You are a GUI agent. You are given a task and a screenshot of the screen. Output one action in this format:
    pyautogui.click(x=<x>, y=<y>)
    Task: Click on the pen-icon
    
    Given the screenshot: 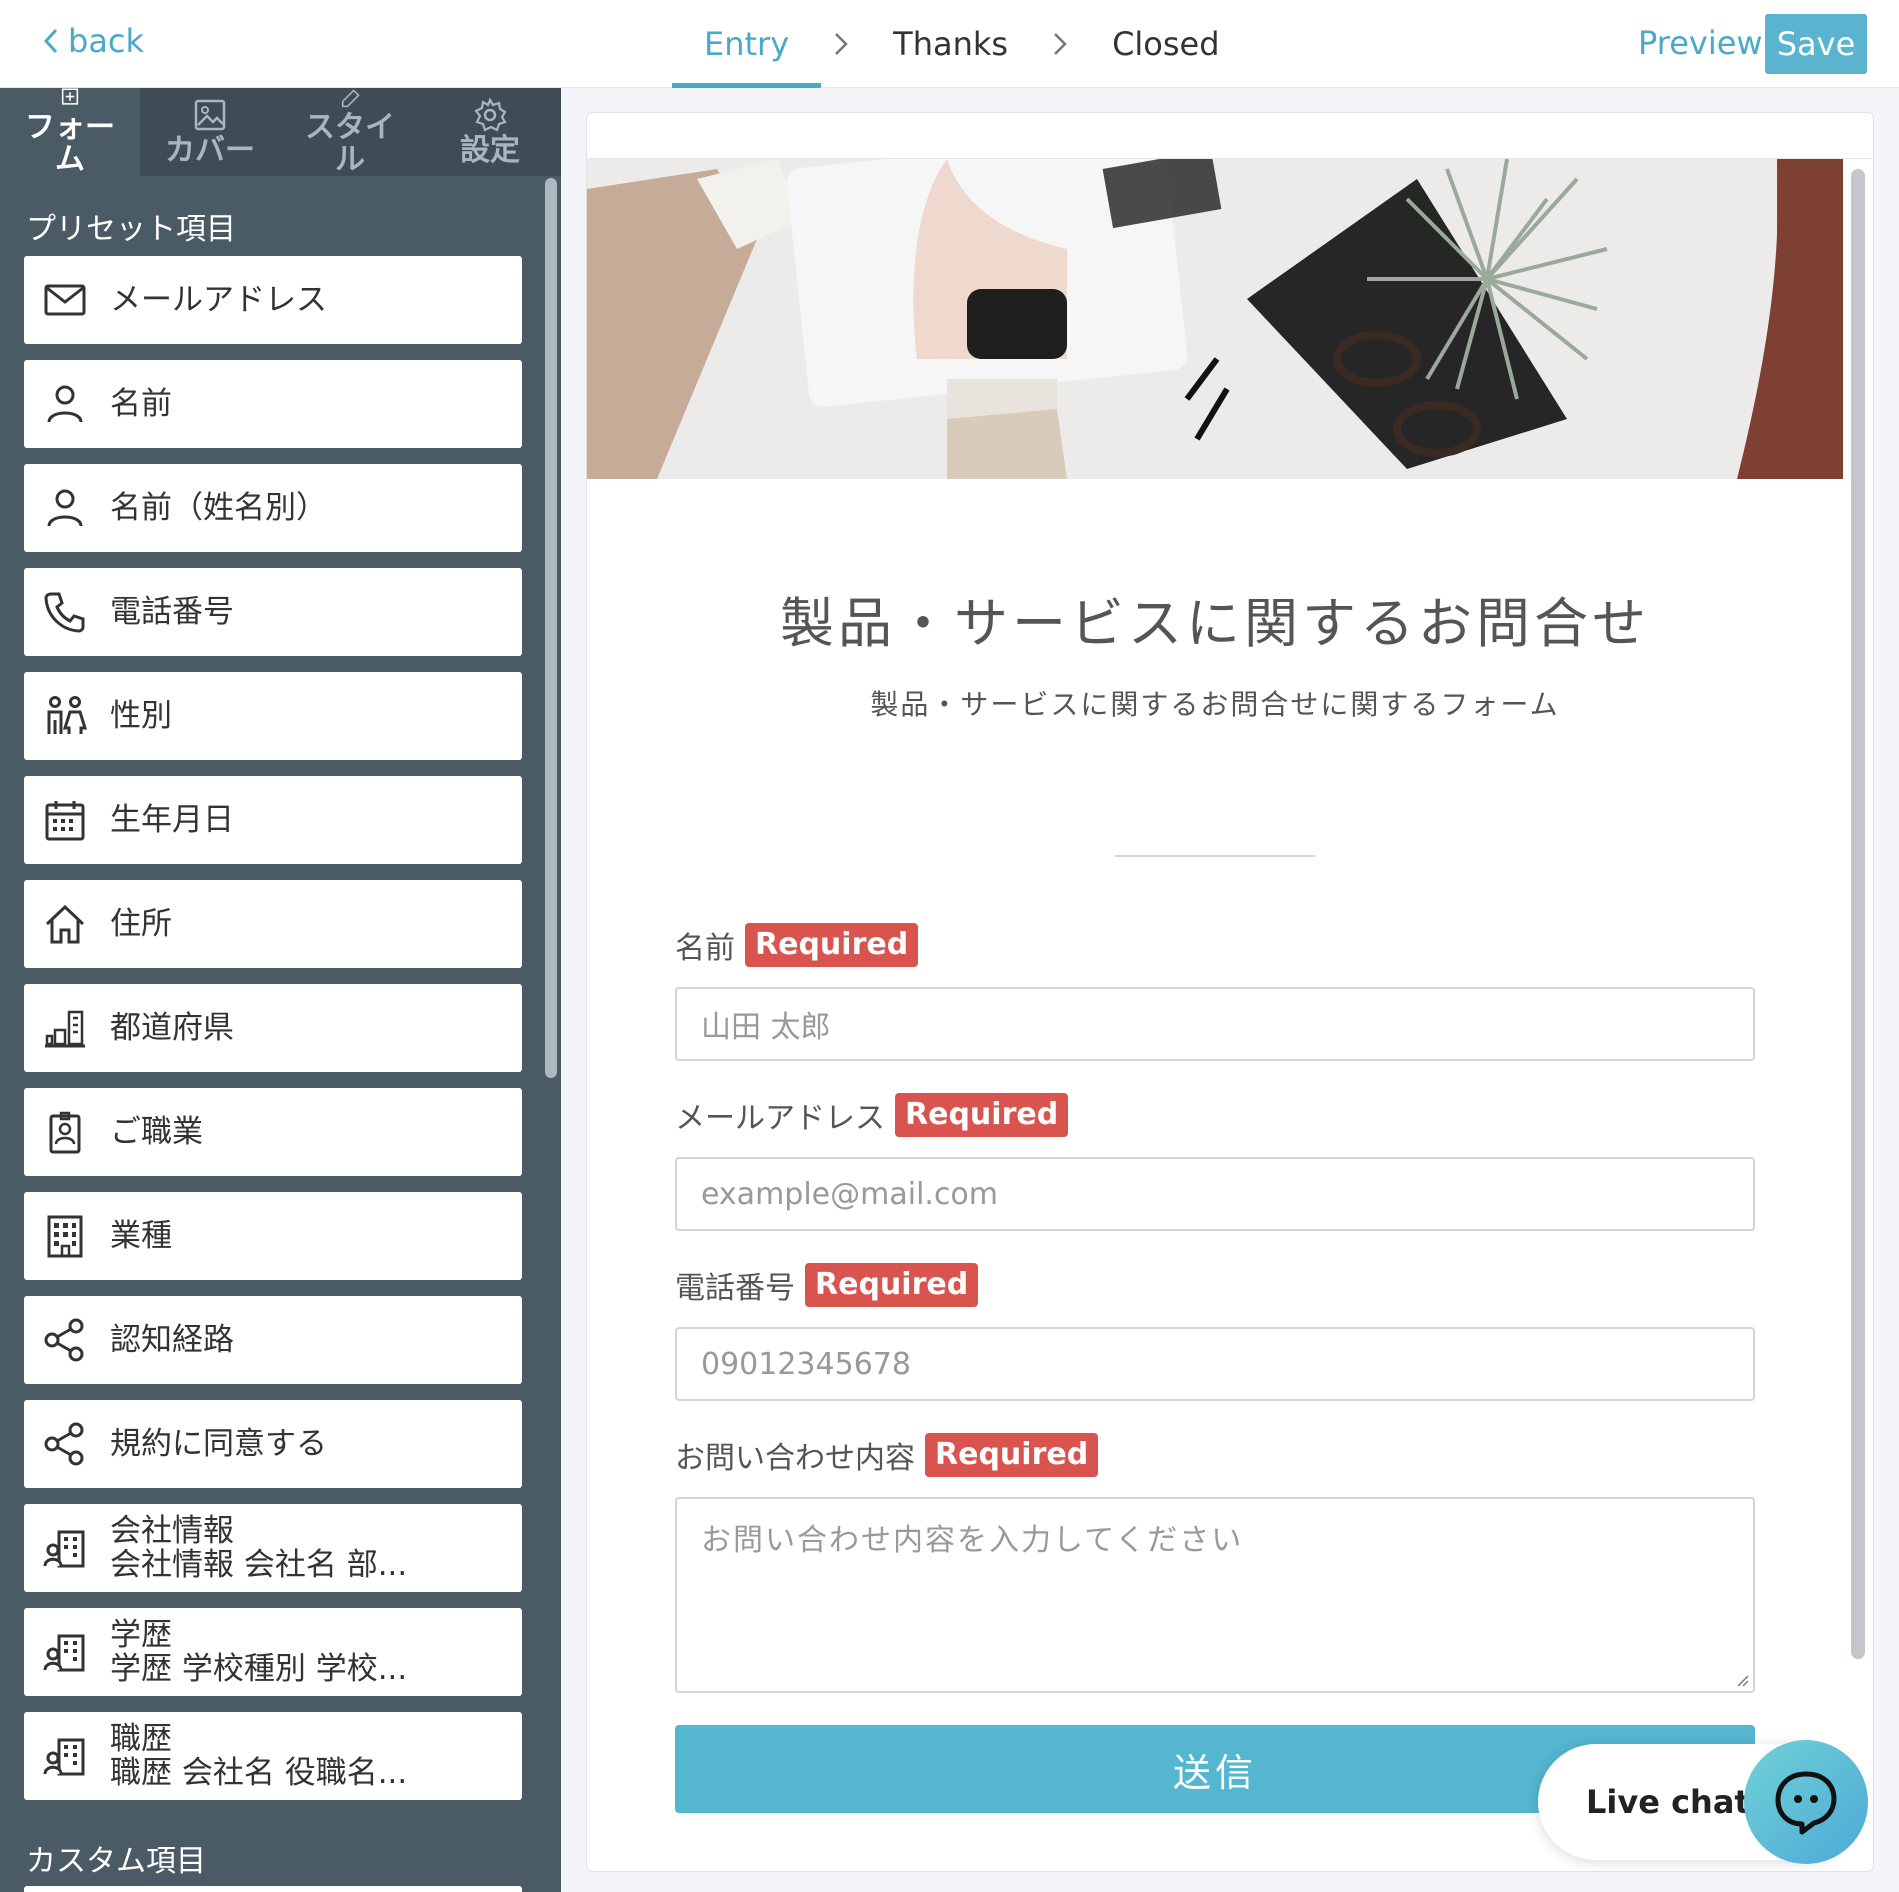 What is the action you would take?
    pyautogui.click(x=350, y=98)
    